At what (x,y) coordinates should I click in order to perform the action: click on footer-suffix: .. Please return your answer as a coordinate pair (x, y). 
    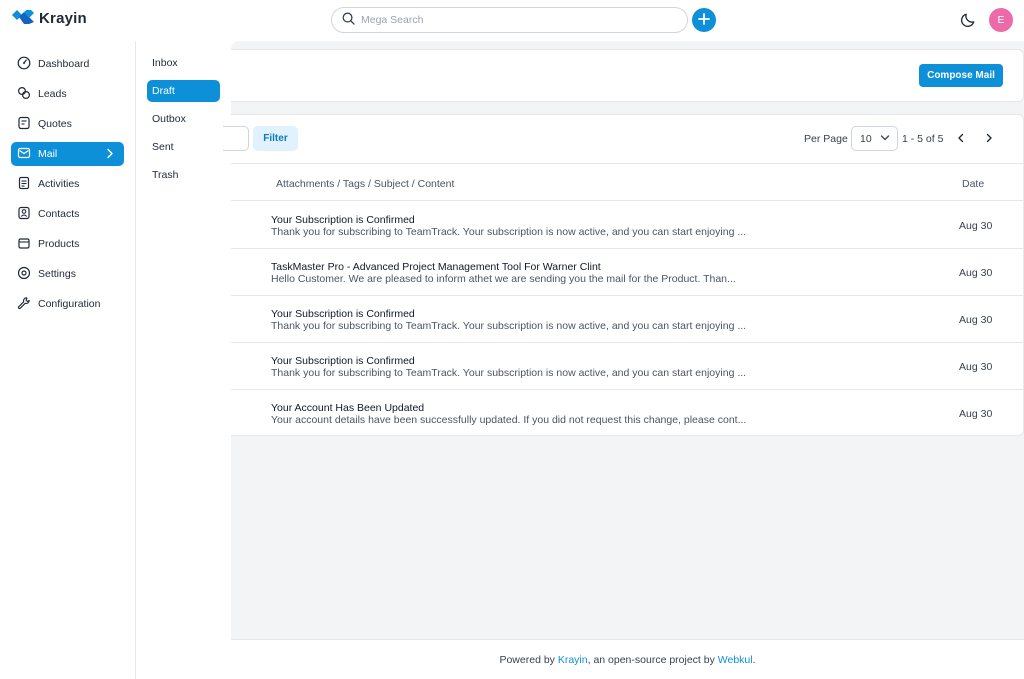
    Looking at the image, I should click on (754, 659).